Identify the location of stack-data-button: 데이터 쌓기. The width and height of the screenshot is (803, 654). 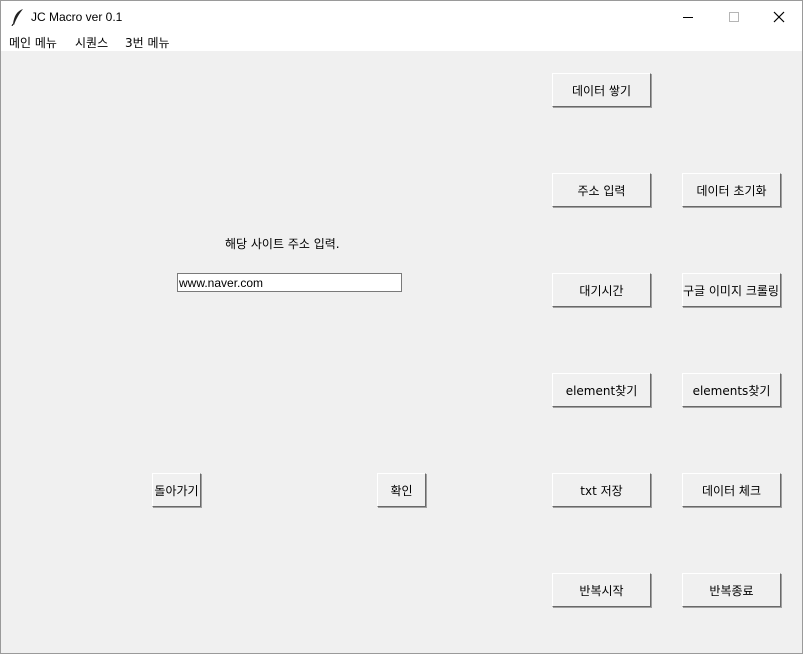
(601, 90).